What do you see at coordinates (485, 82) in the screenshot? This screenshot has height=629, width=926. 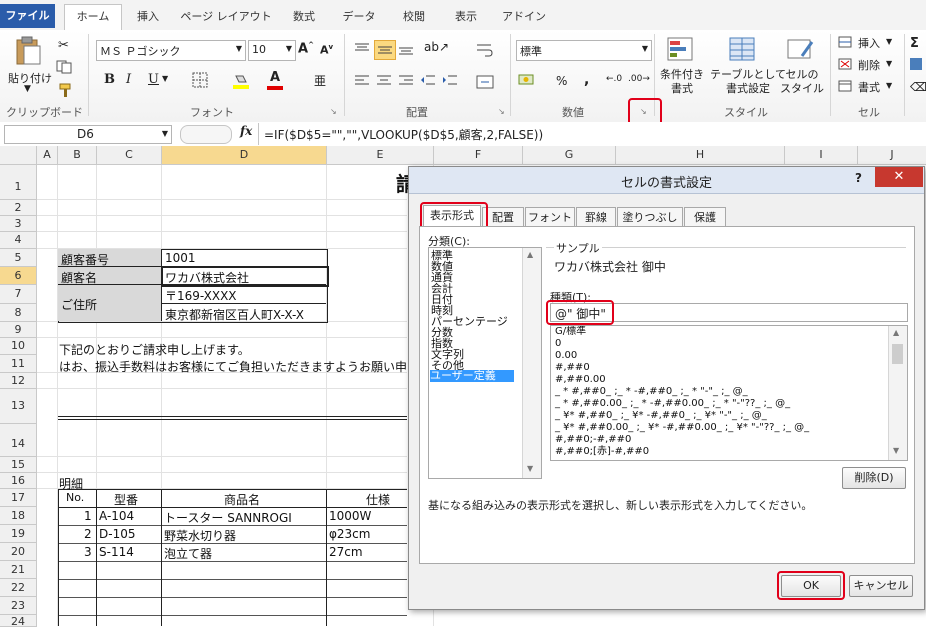 I see `merge-center-icon` at bounding box center [485, 82].